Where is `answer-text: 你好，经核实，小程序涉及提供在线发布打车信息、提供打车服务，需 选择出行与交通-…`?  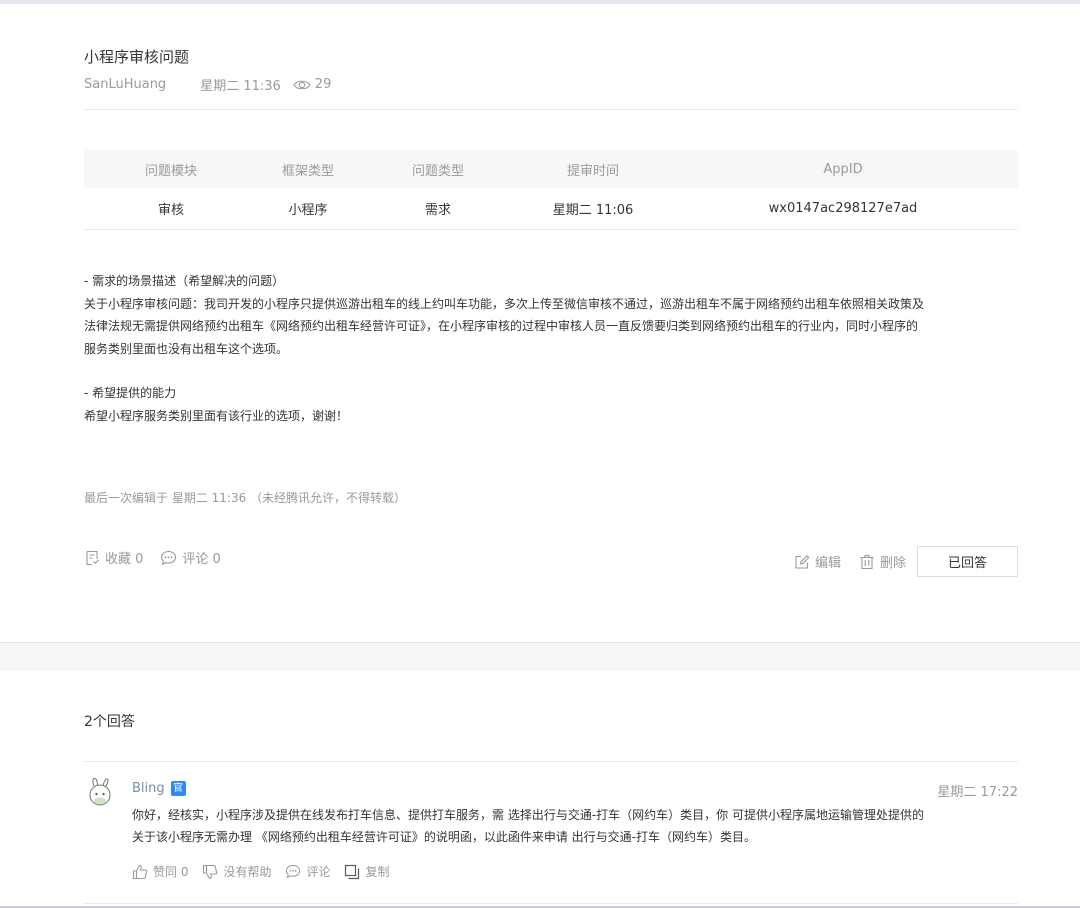 answer-text: 你好，经核实，小程序涉及提供在线发布打车信息、提供打车服务，需 选择出行与交通-… is located at coordinates (575, 826).